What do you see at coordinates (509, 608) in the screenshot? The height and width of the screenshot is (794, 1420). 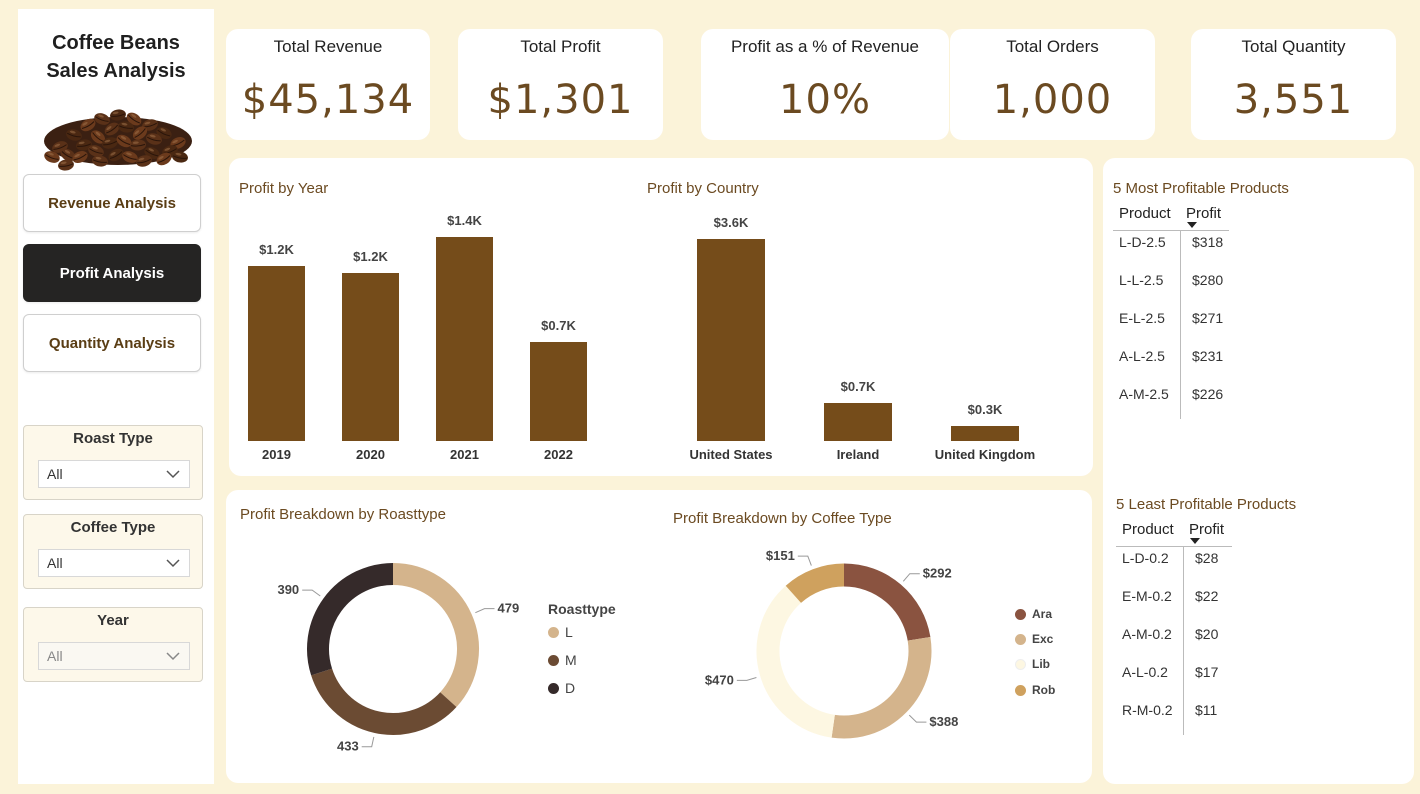 I see `slice-label: 479` at bounding box center [509, 608].